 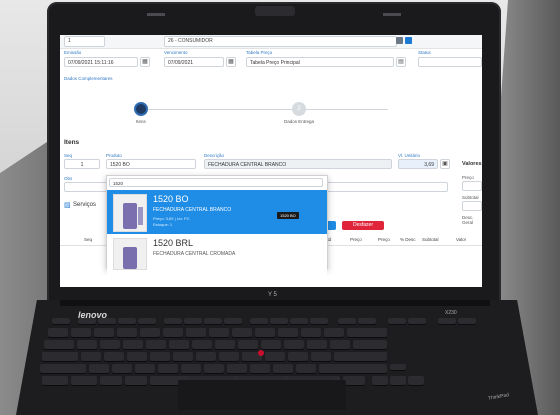 What do you see at coordinates (133, 344) in the screenshot?
I see `key-e` at bounding box center [133, 344].